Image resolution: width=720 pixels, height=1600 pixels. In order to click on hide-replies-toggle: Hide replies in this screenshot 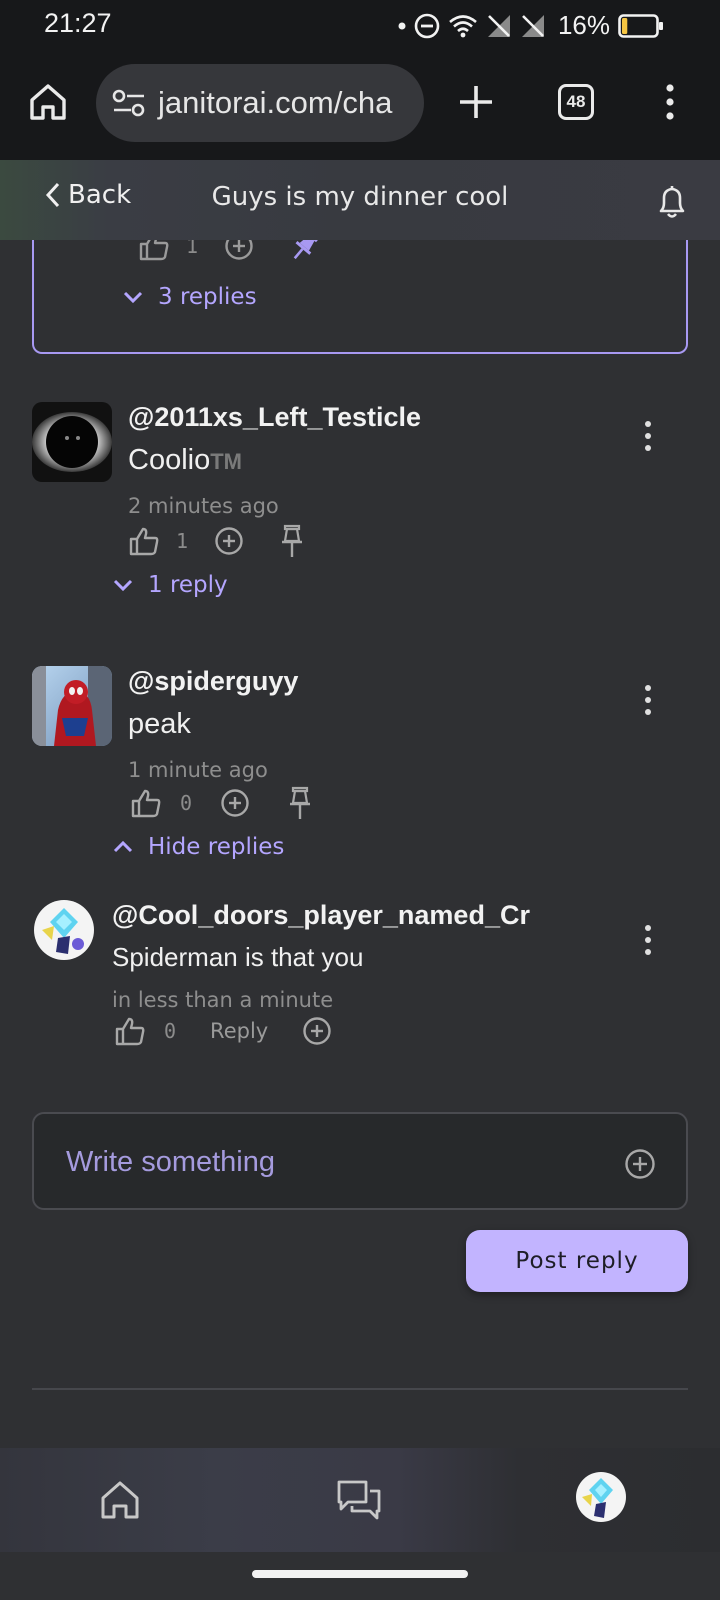, I will do `click(198, 847)`.